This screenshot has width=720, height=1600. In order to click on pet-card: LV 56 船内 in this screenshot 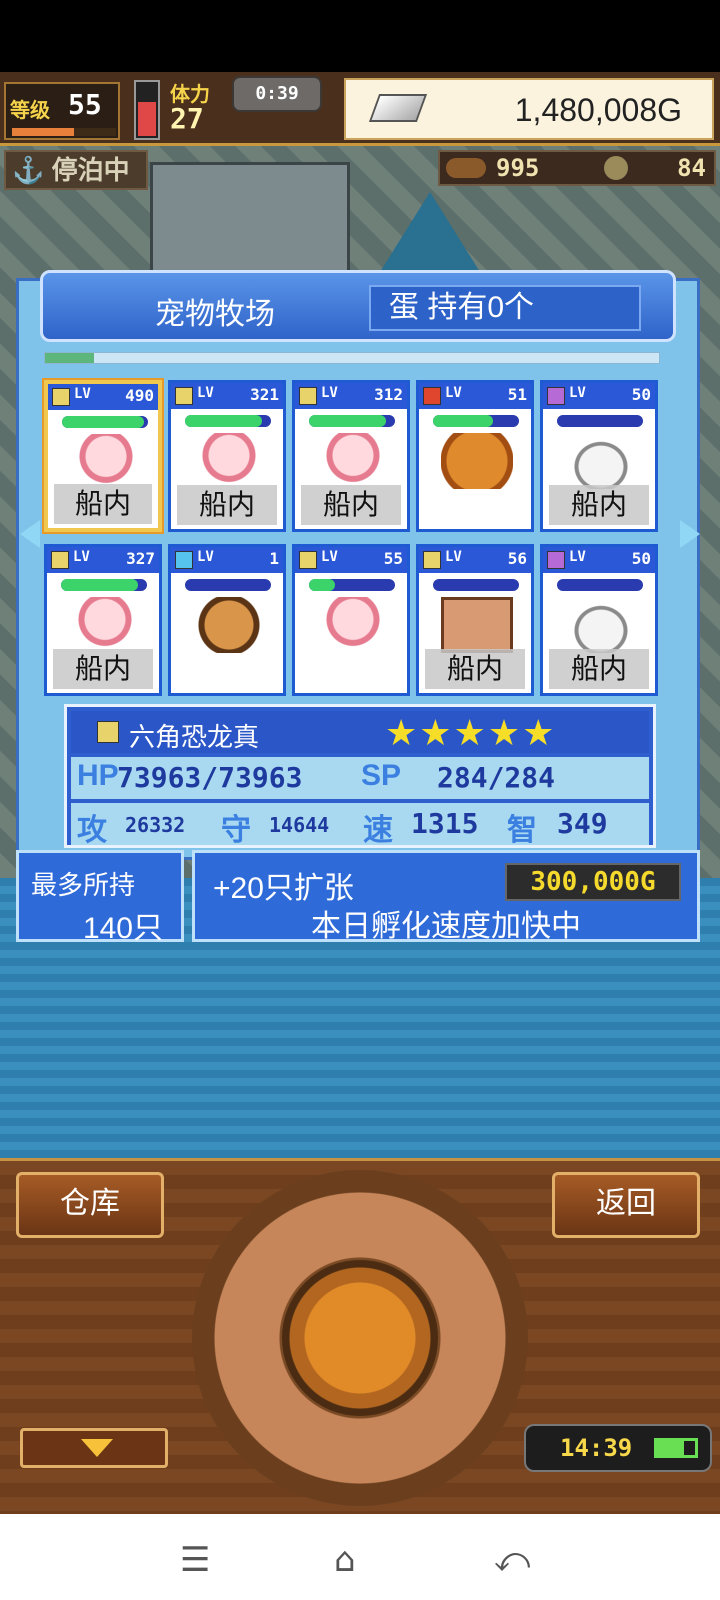, I will do `click(475, 620)`.